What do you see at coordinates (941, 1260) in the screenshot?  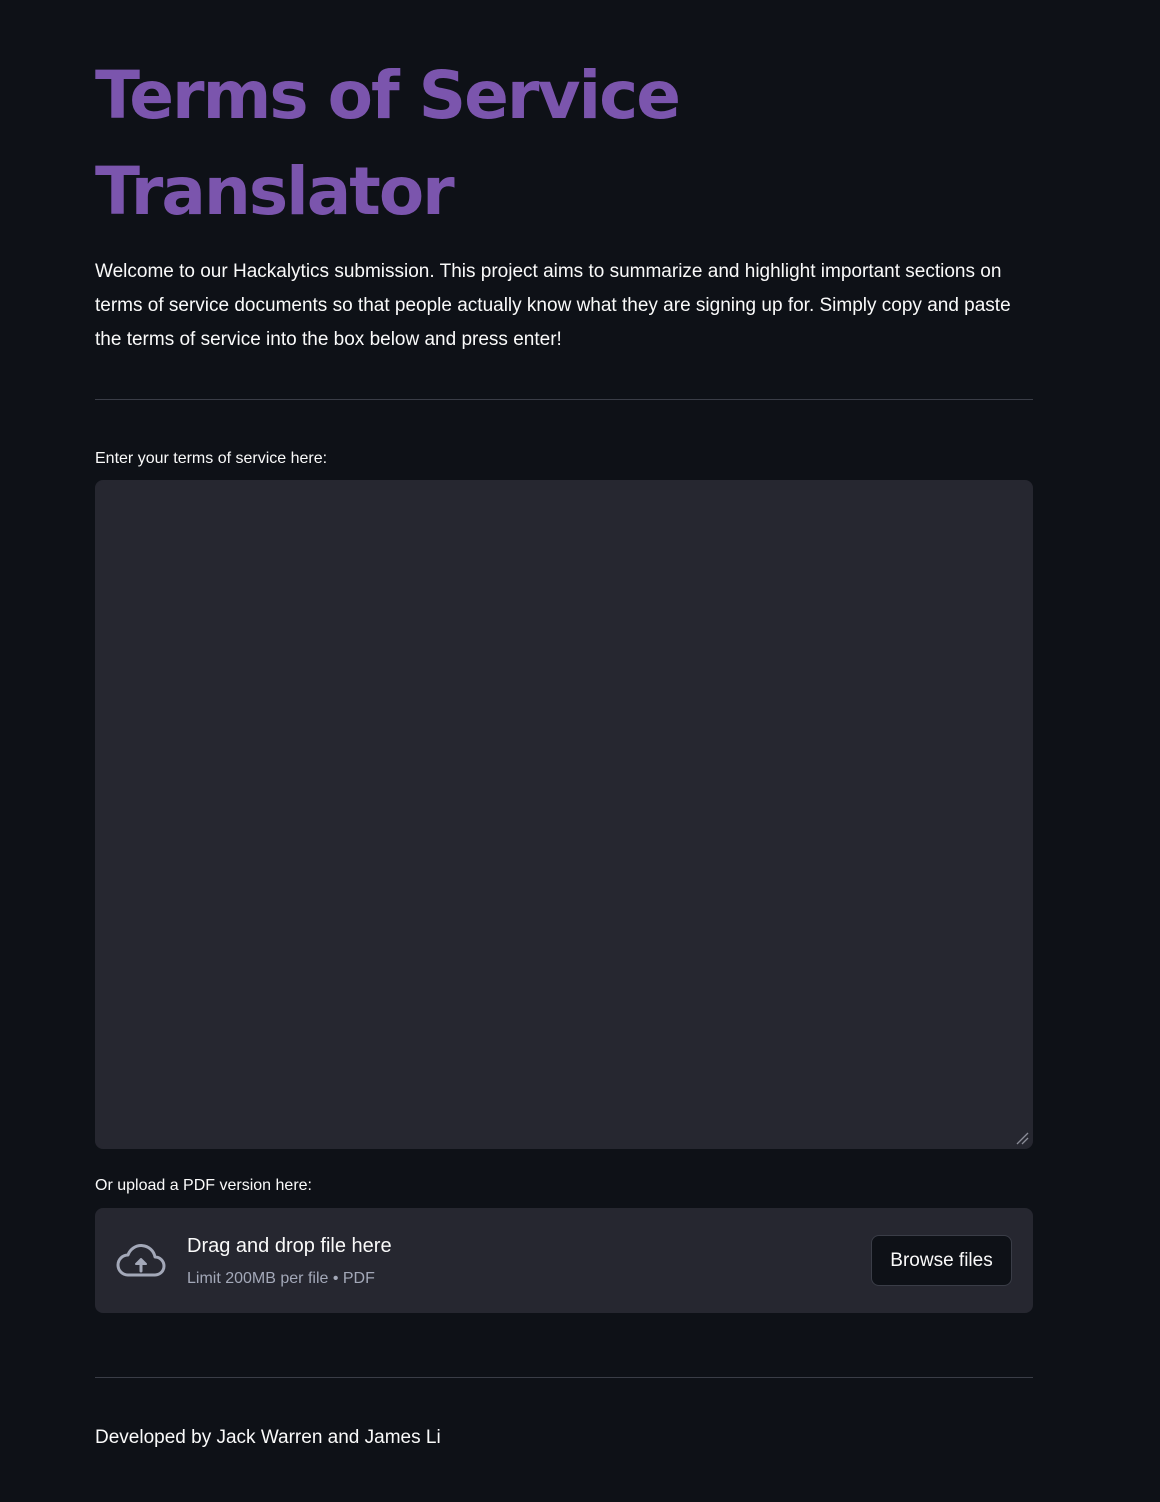 I see `browse-files-button: Browse files` at bounding box center [941, 1260].